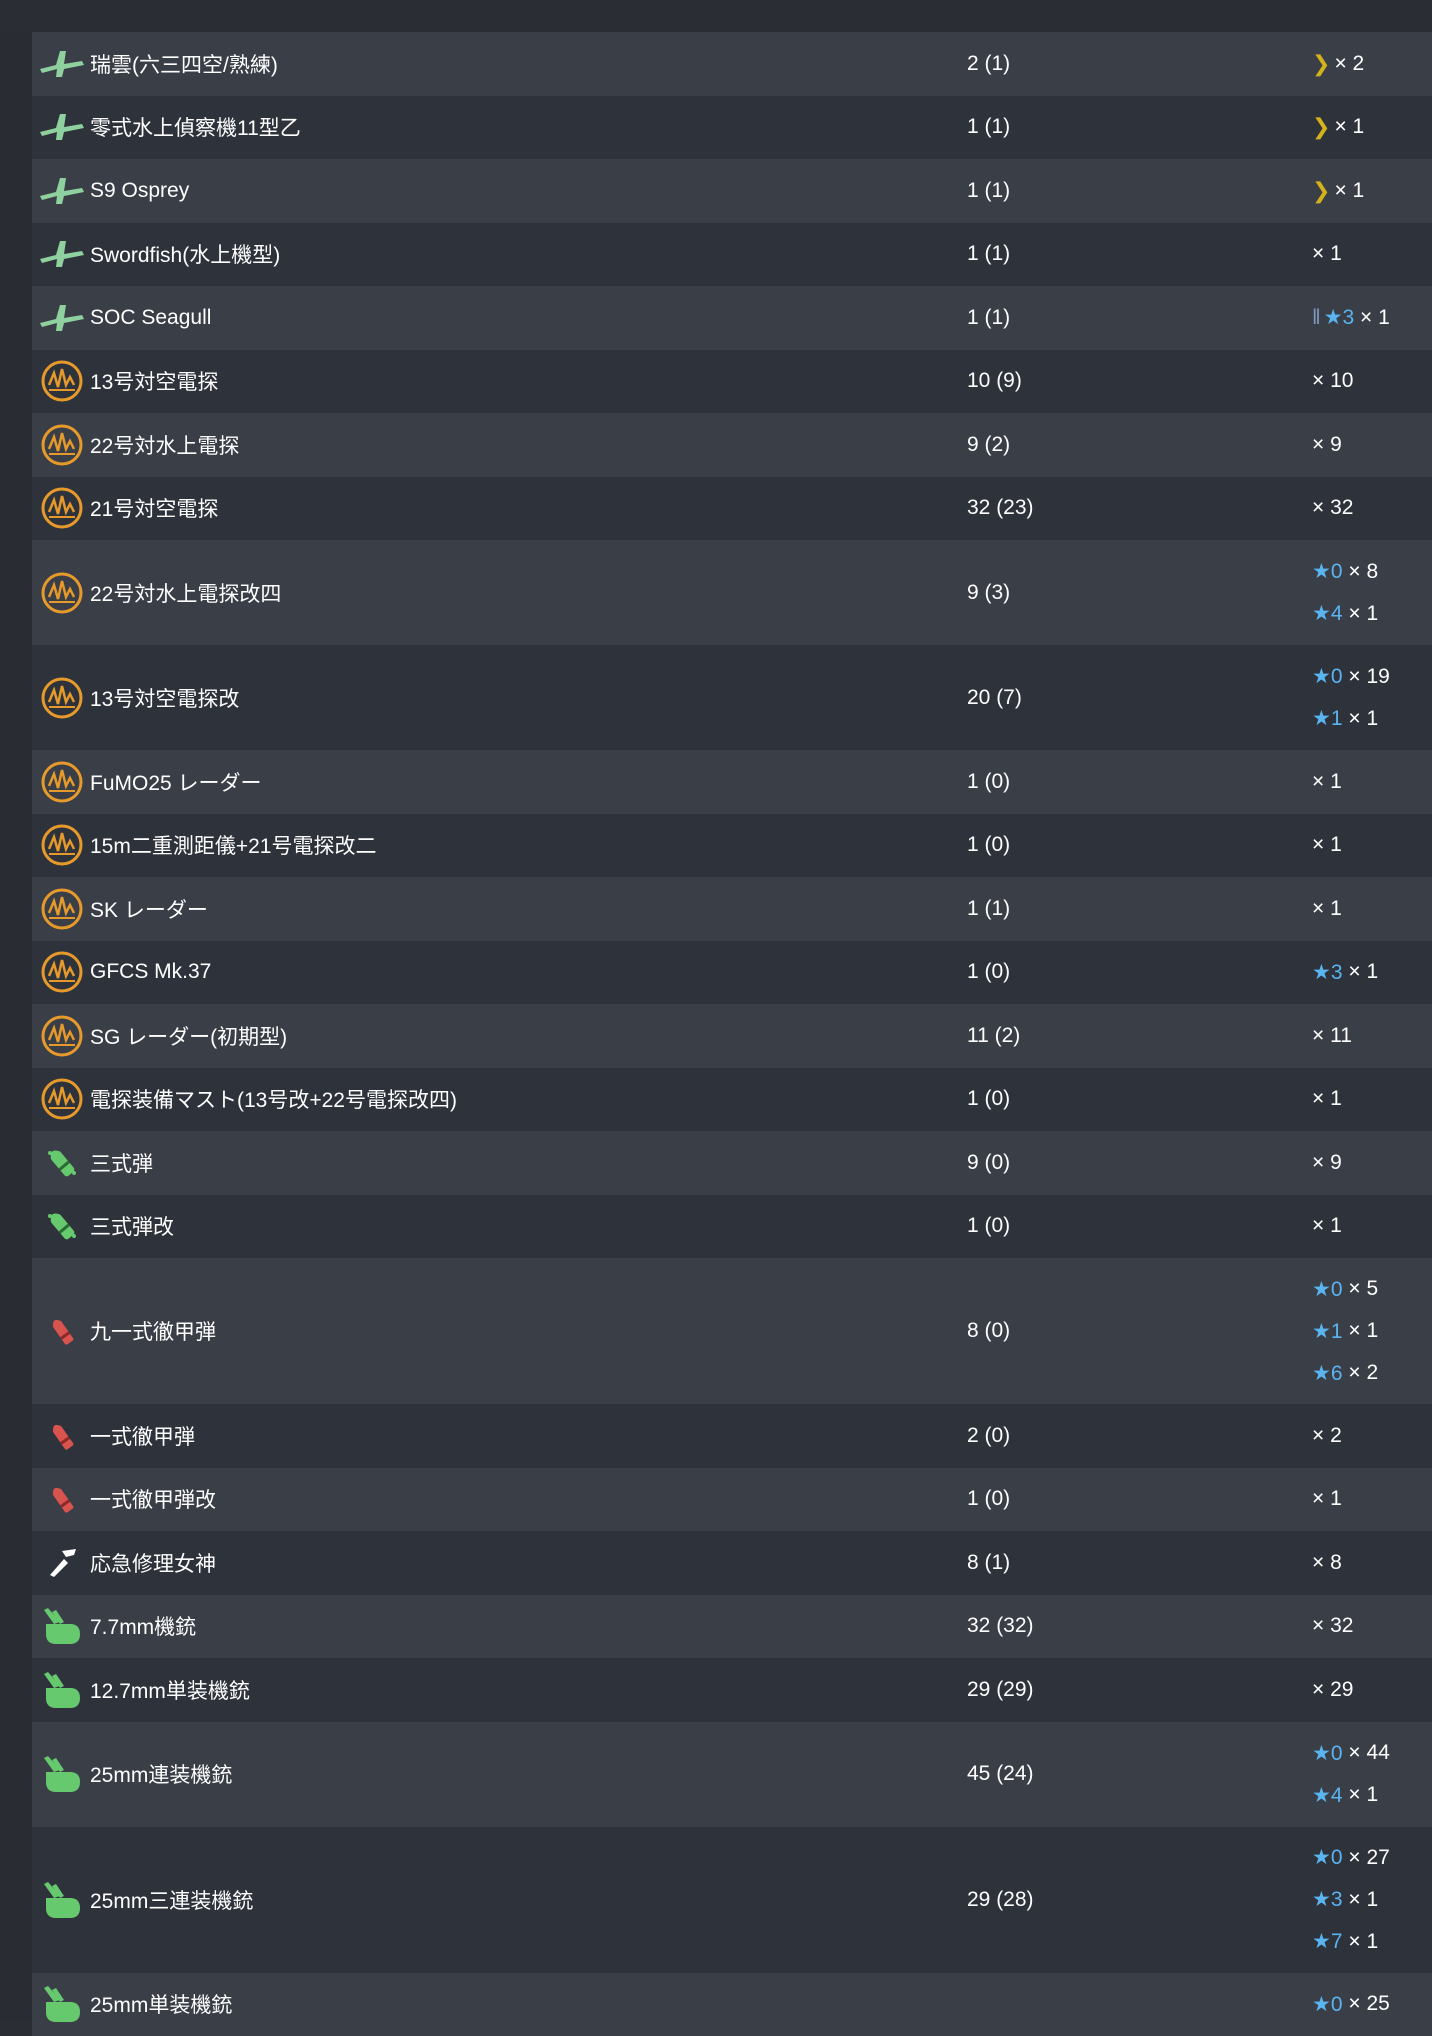 This screenshot has height=2036, width=1432. Describe the element at coordinates (732, 1627) in the screenshot. I see `equipment-row: 7.7mm機銃32 (32)× 32` at that location.